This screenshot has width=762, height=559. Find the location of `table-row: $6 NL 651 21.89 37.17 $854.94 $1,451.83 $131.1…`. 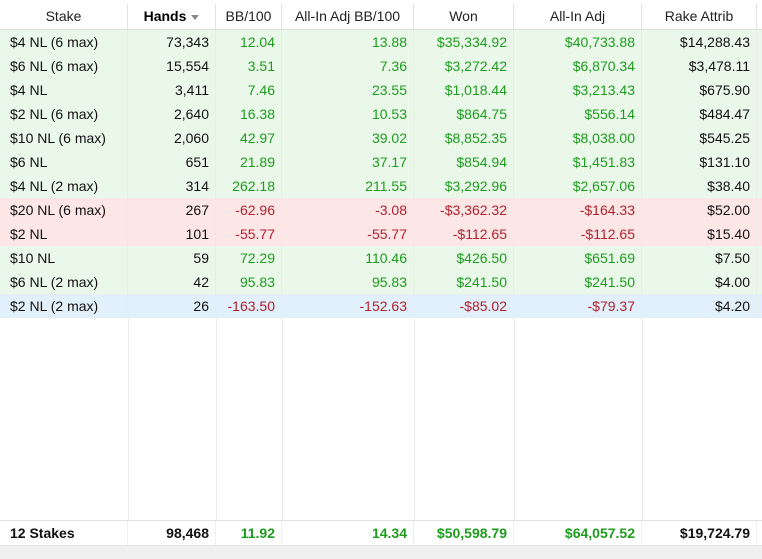

table-row: $6 NL 651 21.89 37.17 $854.94 $1,451.83 $131.1… is located at coordinates (381, 162).